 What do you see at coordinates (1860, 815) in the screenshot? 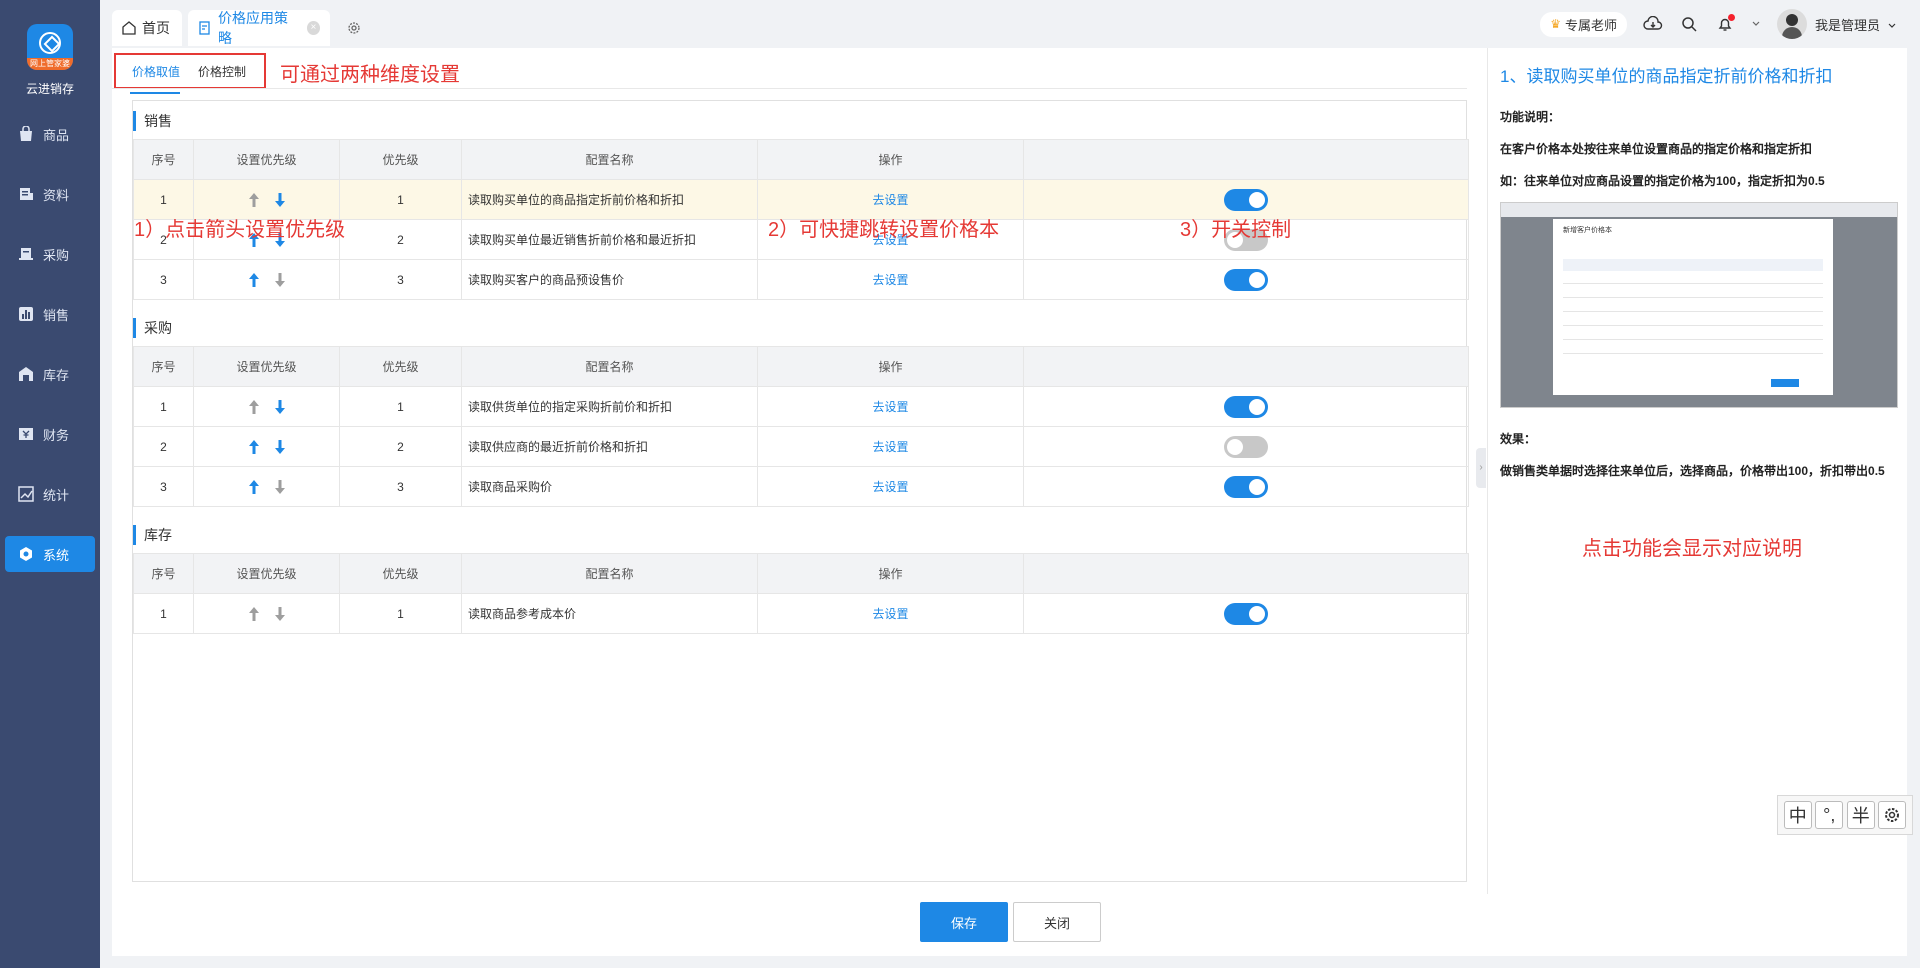
I see `ime-halfwidth-key: 半` at bounding box center [1860, 815].